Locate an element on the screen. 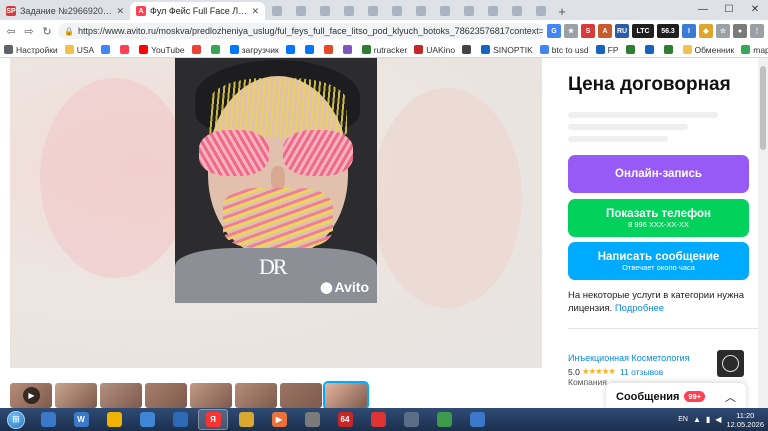 Image resolution: width=768 pixels, height=431 pixels. scrollbar-thumb is located at coordinates (763, 108).